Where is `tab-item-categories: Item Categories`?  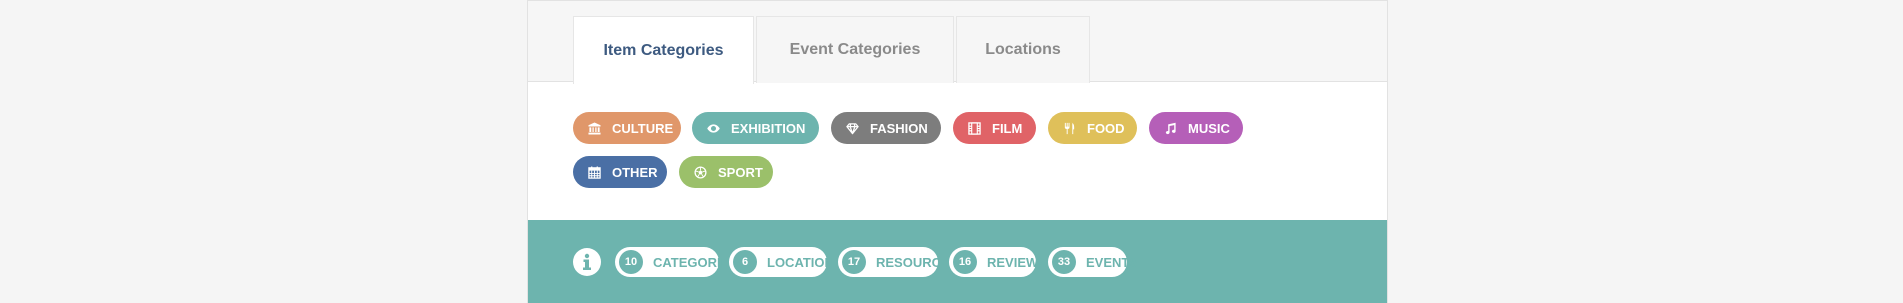
tab-item-categories: Item Categories is located at coordinates (663, 50).